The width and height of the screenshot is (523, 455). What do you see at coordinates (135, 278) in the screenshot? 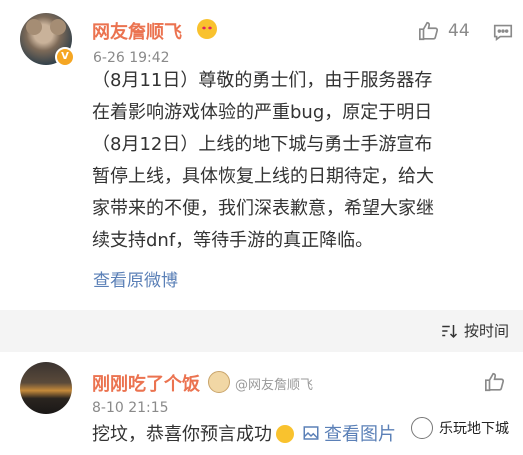
I see `view-original-link: 查看原微博` at bounding box center [135, 278].